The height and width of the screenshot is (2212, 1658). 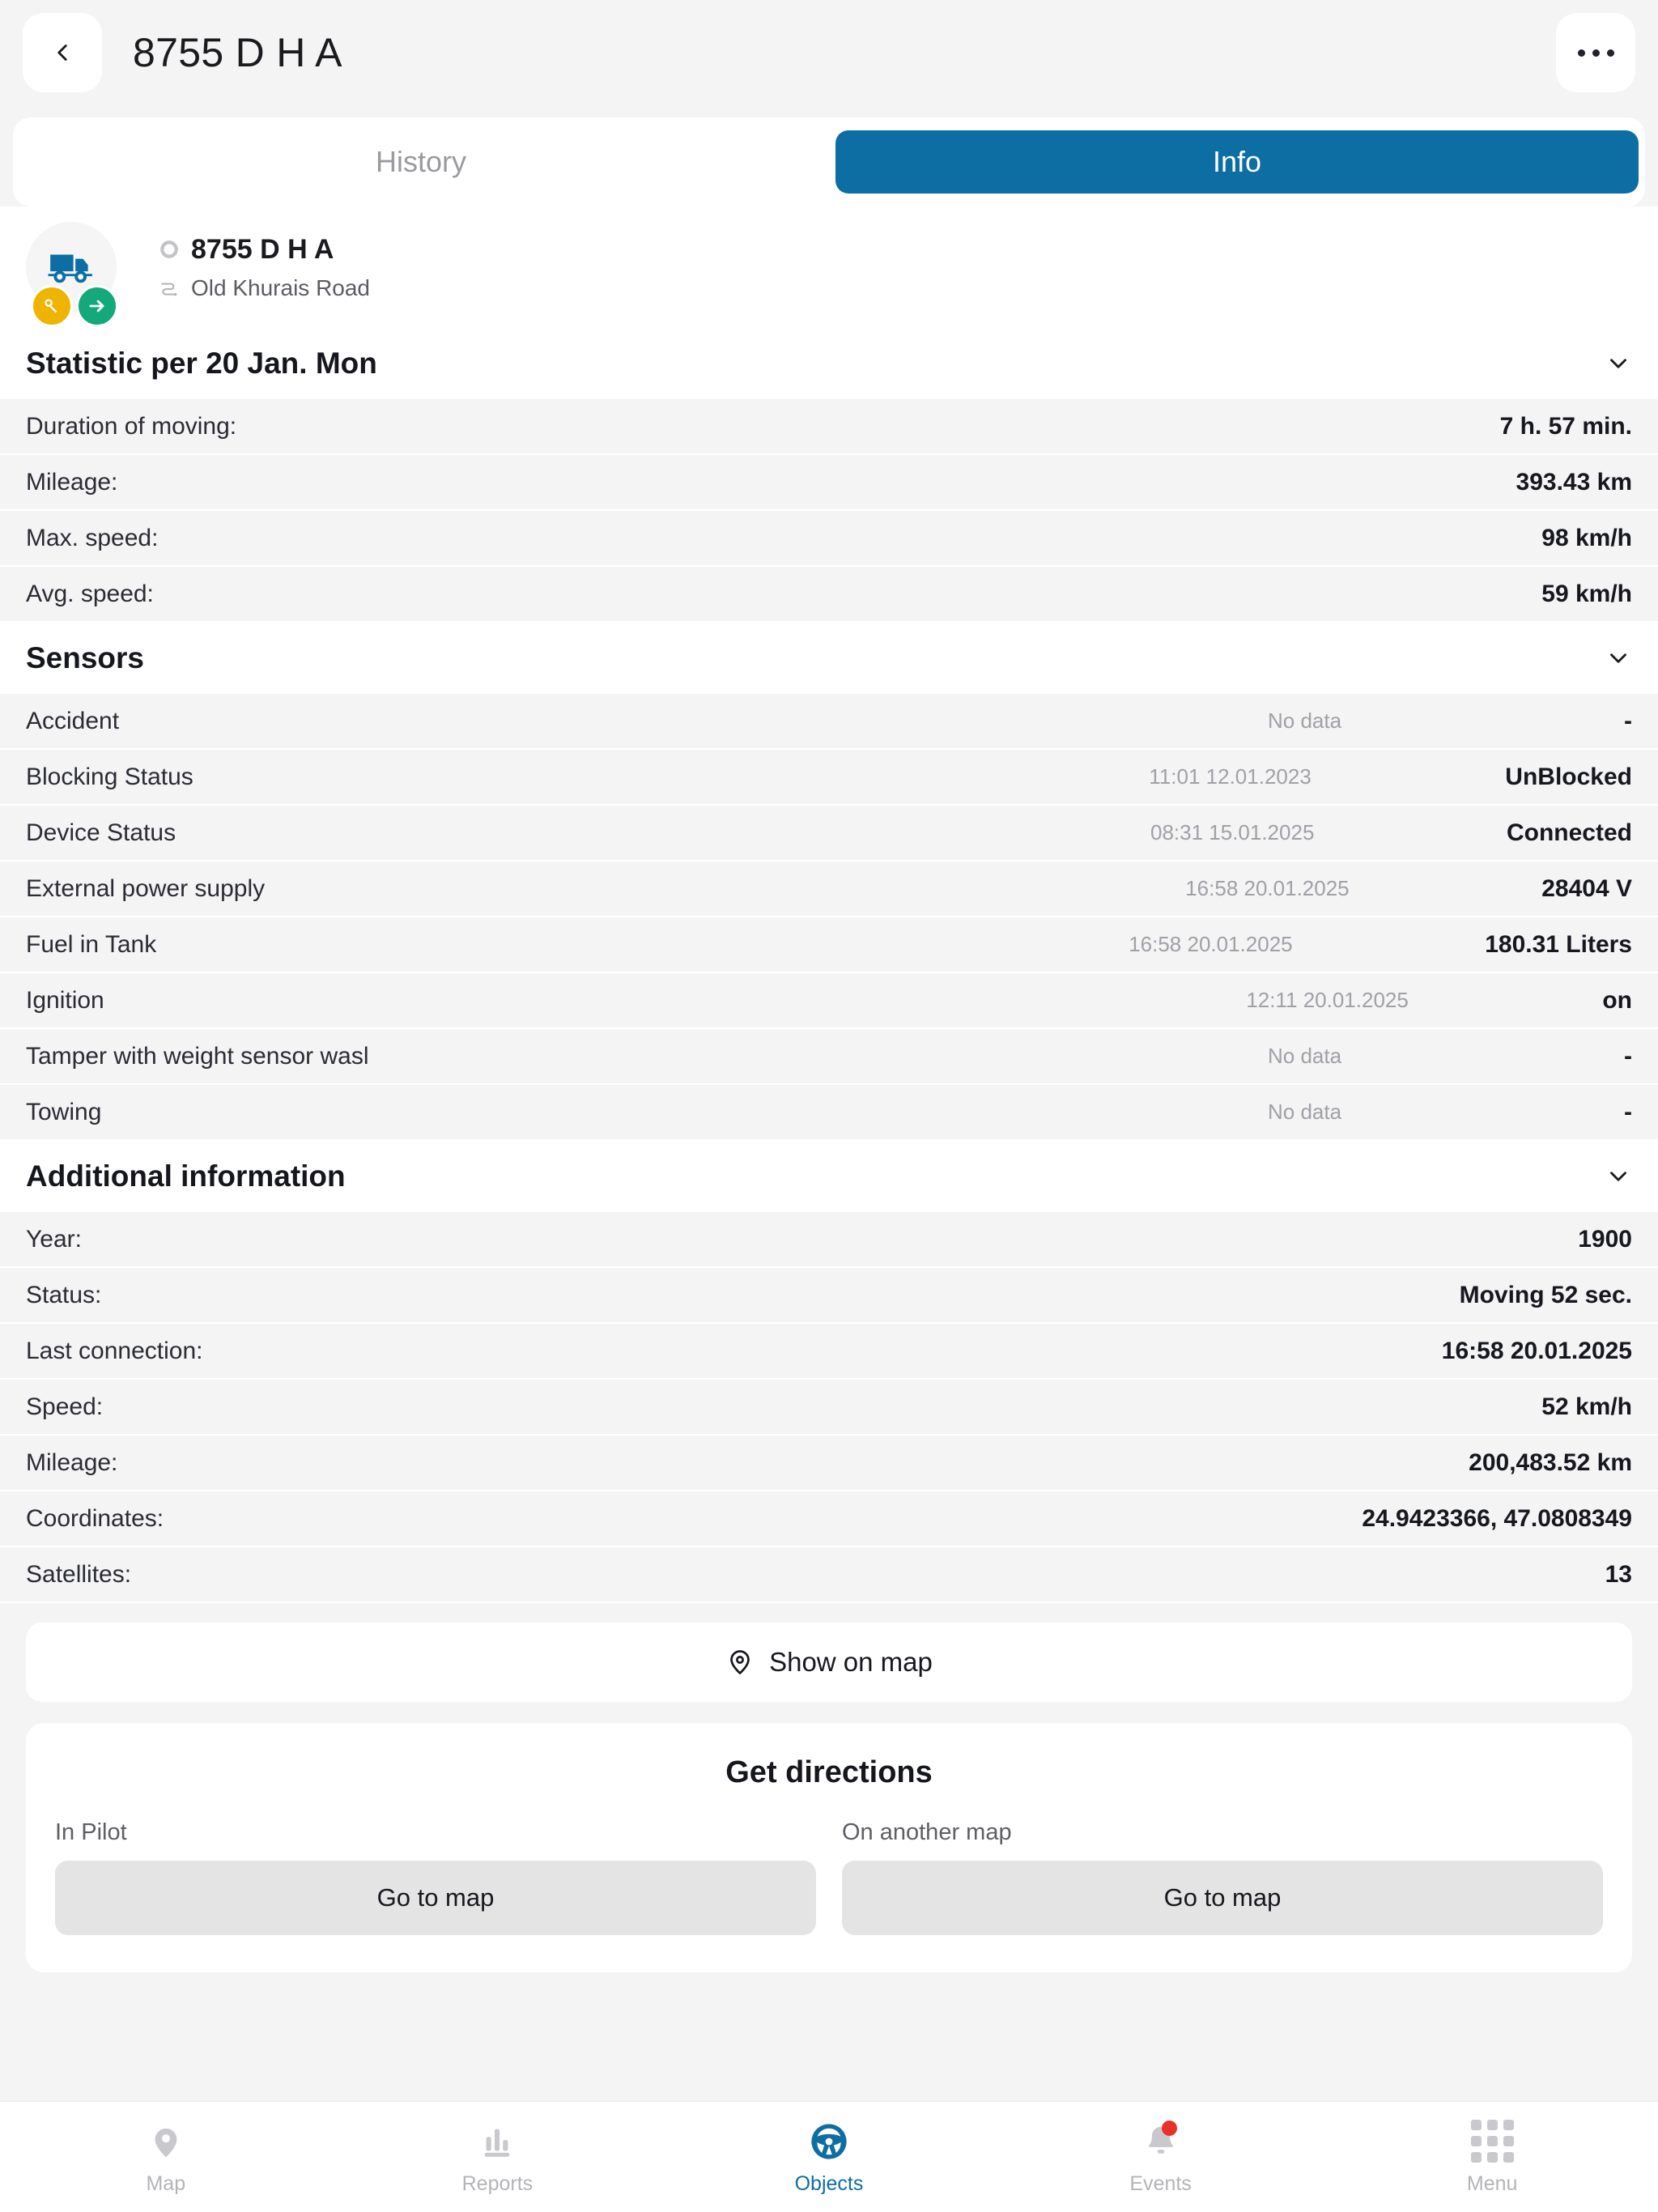 I want to click on row-label: Status:, so click(x=64, y=1295).